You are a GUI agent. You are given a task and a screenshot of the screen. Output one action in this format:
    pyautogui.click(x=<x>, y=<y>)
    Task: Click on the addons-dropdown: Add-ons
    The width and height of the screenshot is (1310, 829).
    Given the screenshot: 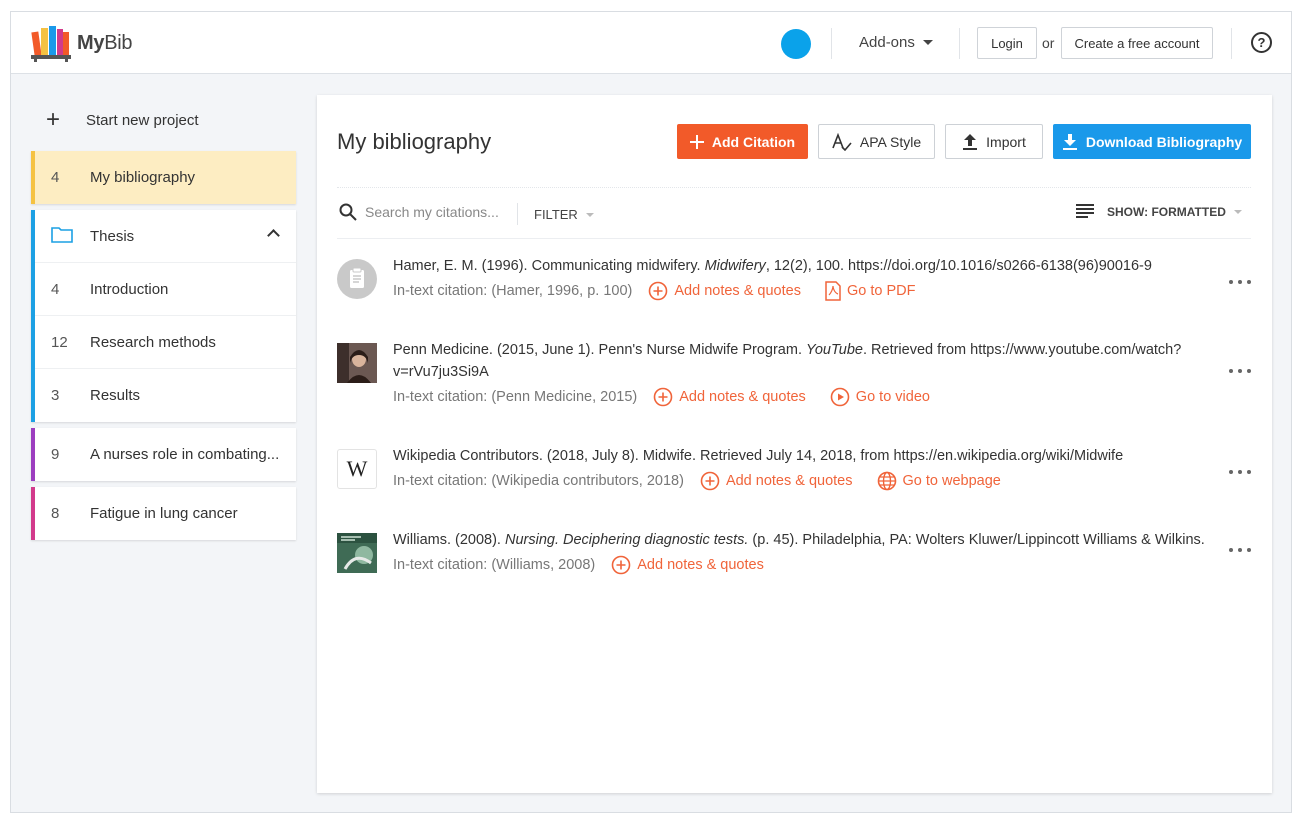 What is the action you would take?
    pyautogui.click(x=896, y=42)
    